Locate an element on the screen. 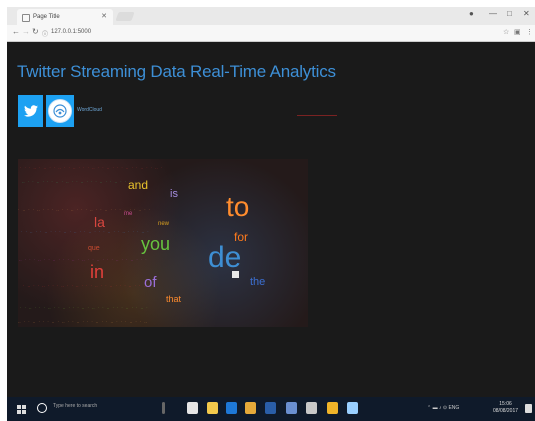 This screenshot has height=421, width=535. file-explorer-icon is located at coordinates (212, 408).